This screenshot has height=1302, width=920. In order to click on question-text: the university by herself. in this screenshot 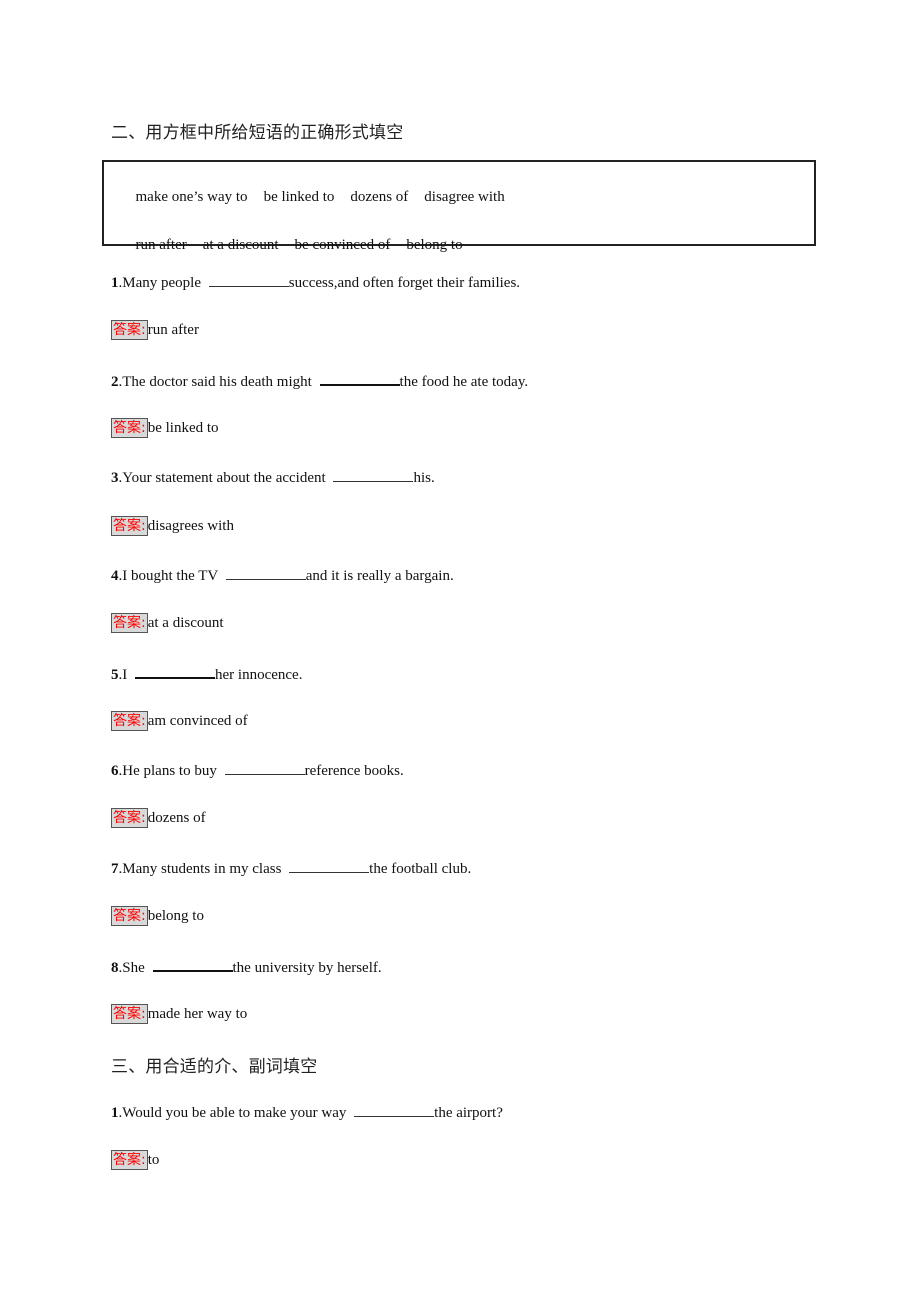, I will do `click(307, 968)`.